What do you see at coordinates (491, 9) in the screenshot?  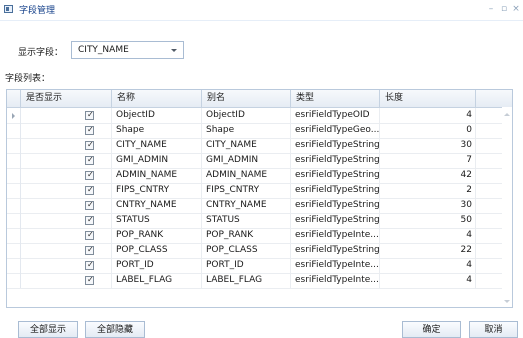 I see `minimize-icon: –` at bounding box center [491, 9].